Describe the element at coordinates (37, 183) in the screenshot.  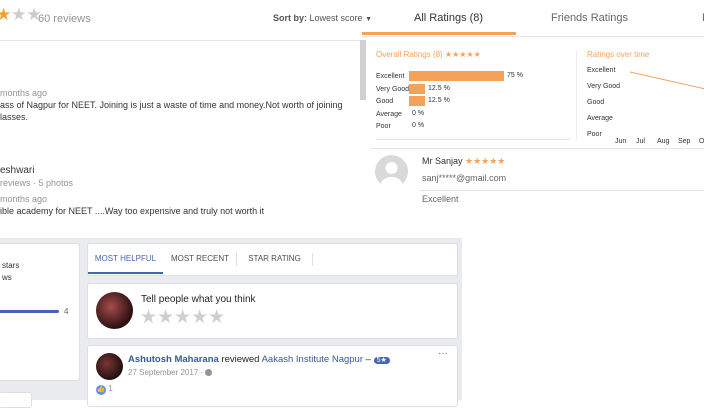
I see `reviewer-meta: reviews · 5 photos` at that location.